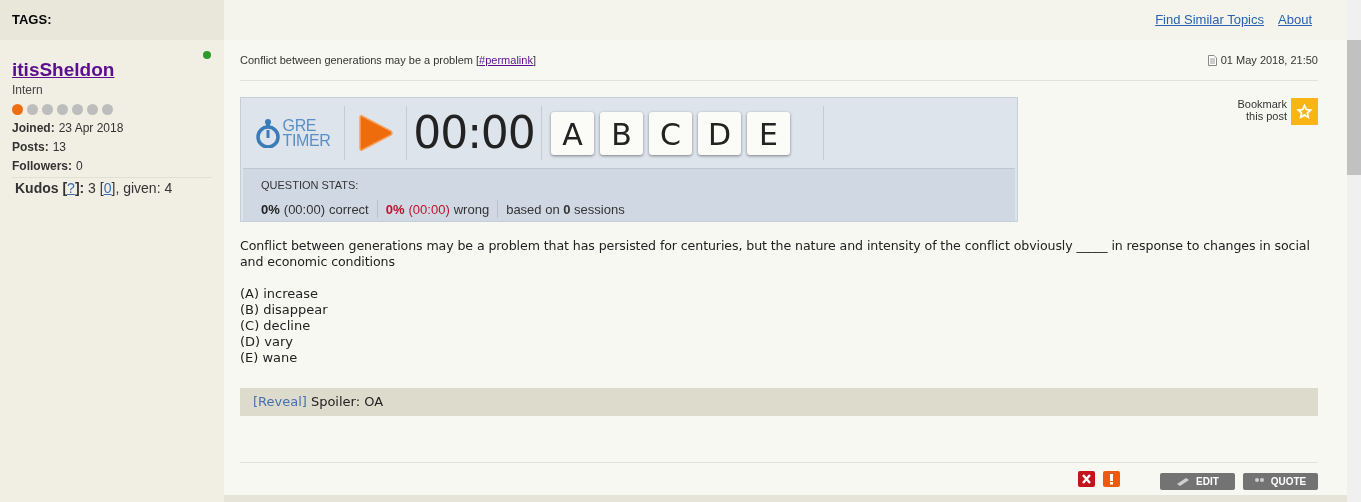 This screenshot has width=1361, height=502. I want to click on answer-option: (A) increase, so click(779, 294).